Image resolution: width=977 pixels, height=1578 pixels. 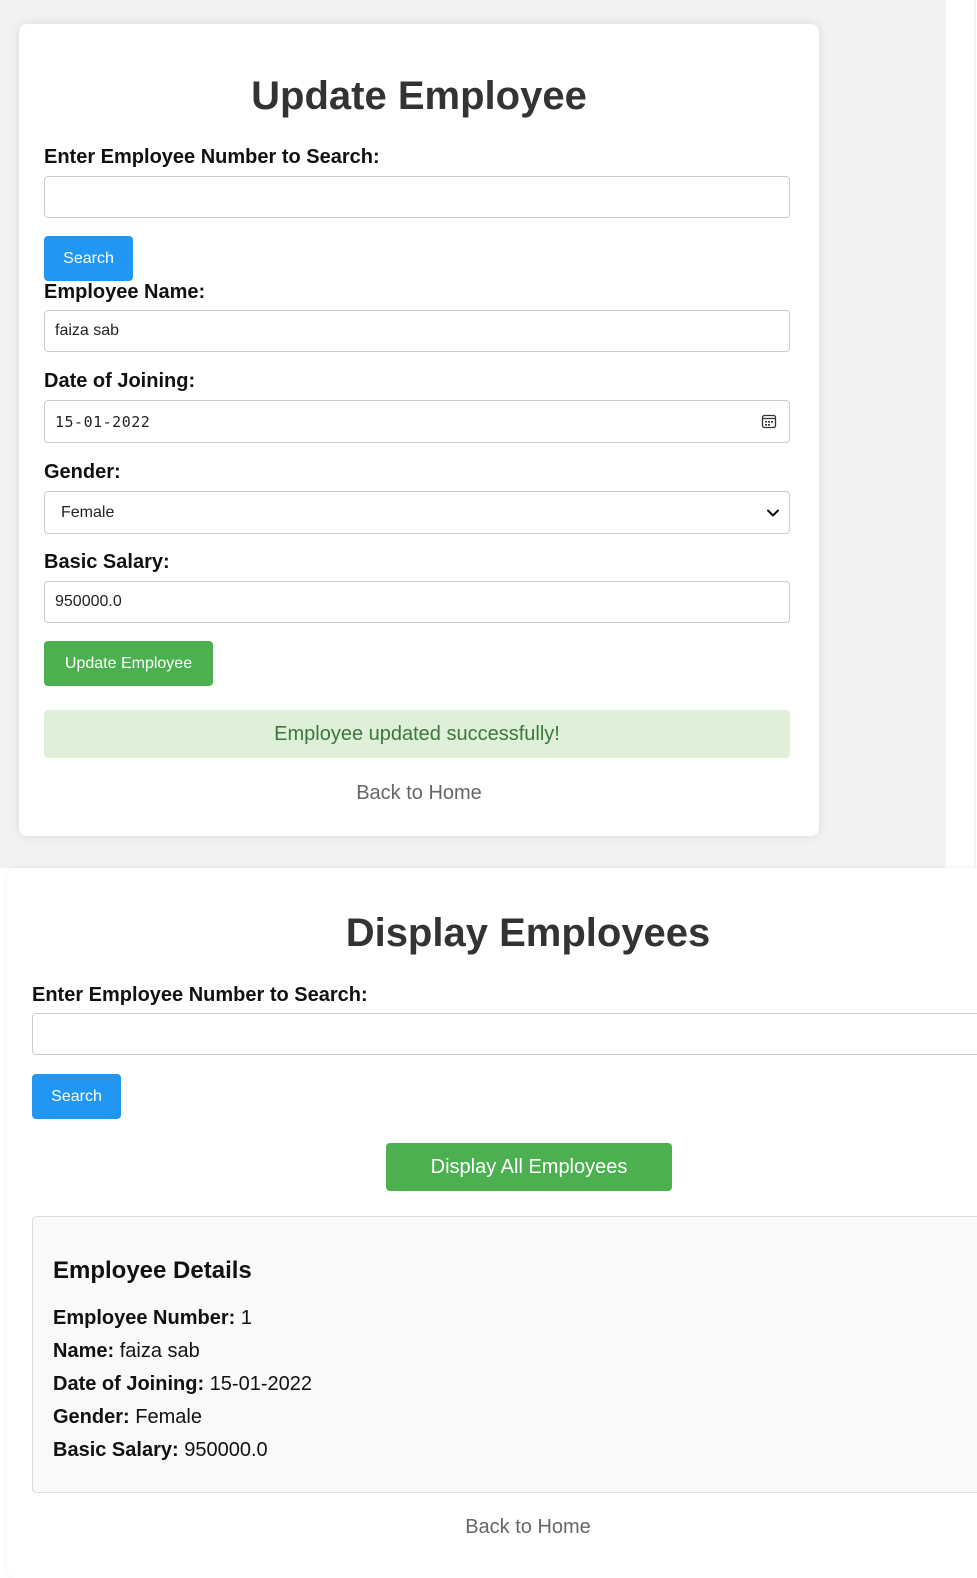 I want to click on detail-row-date-of-joining: Date of Joining: 15-01-2022, so click(x=182, y=1384).